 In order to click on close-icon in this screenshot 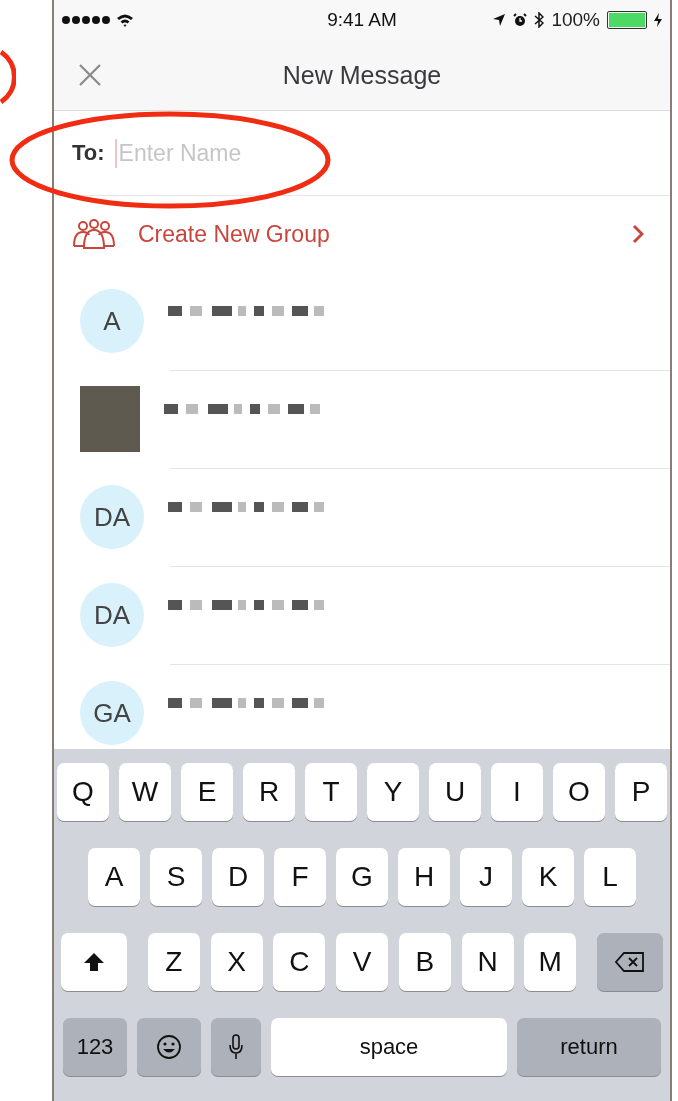, I will do `click(90, 75)`.